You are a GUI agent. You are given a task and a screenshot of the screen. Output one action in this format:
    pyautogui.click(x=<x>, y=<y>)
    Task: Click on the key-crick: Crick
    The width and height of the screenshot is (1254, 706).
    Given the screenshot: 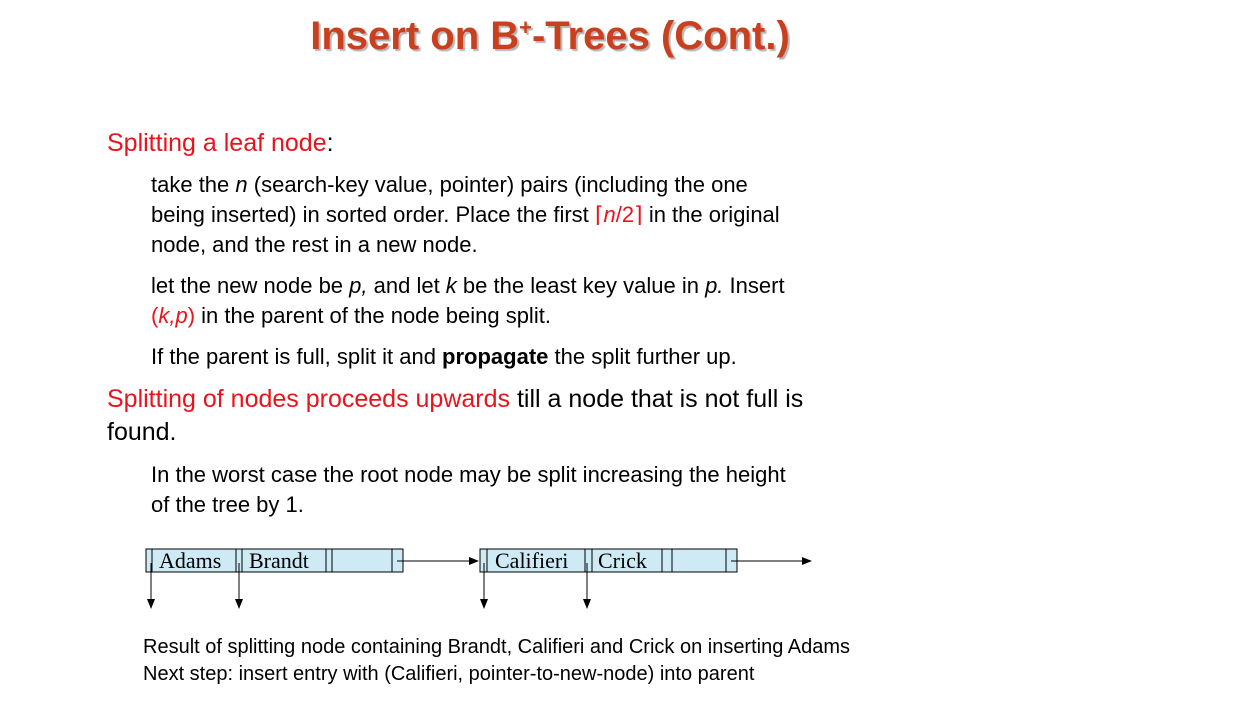 What is the action you would take?
    pyautogui.click(x=622, y=560)
    